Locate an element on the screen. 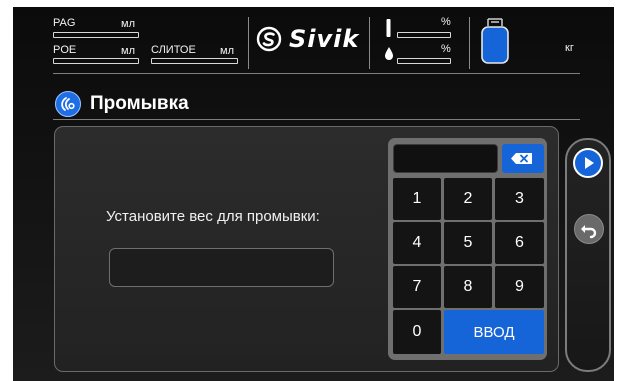  key-9: 9 is located at coordinates (519, 287).